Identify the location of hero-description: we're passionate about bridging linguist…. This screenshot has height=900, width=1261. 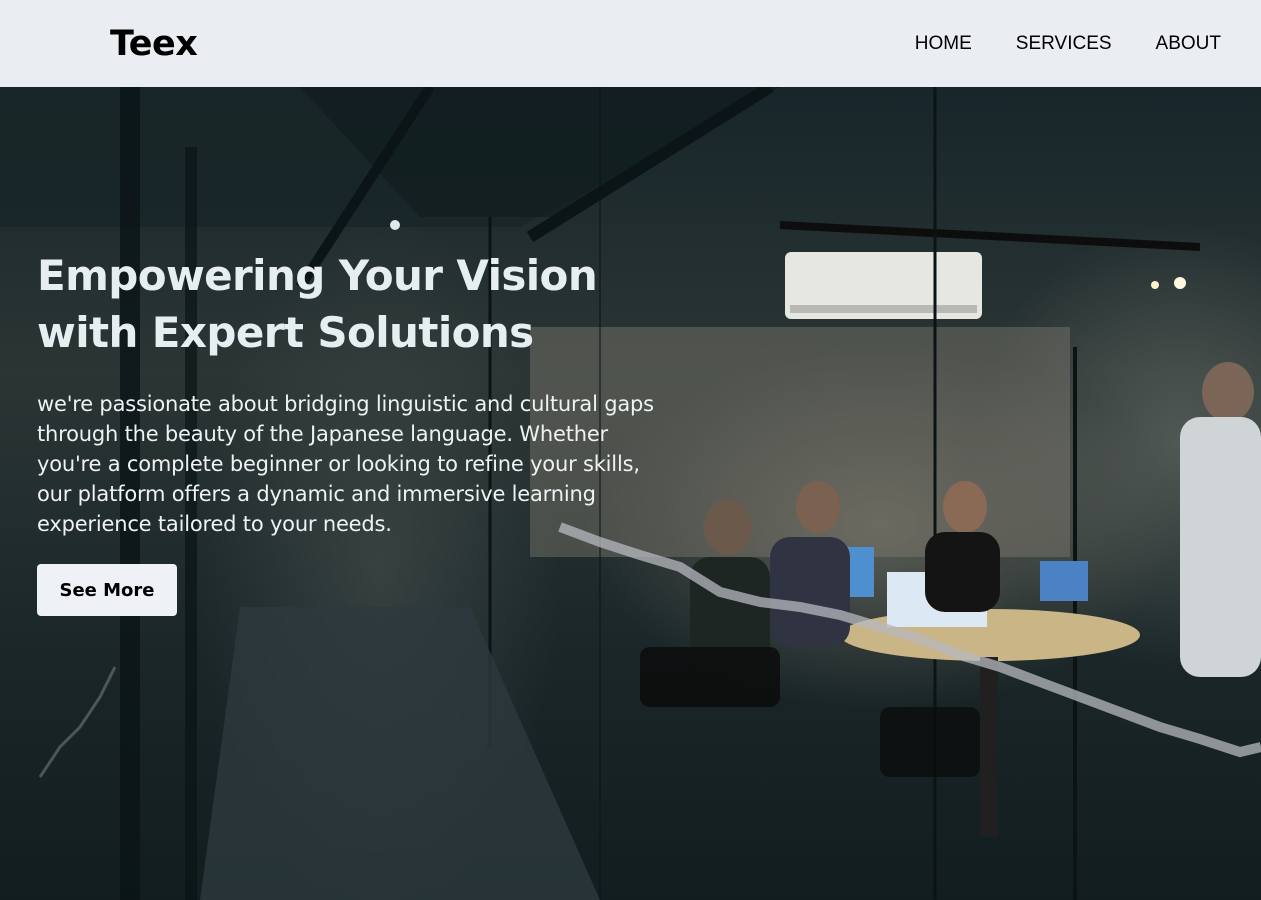
(345, 464).